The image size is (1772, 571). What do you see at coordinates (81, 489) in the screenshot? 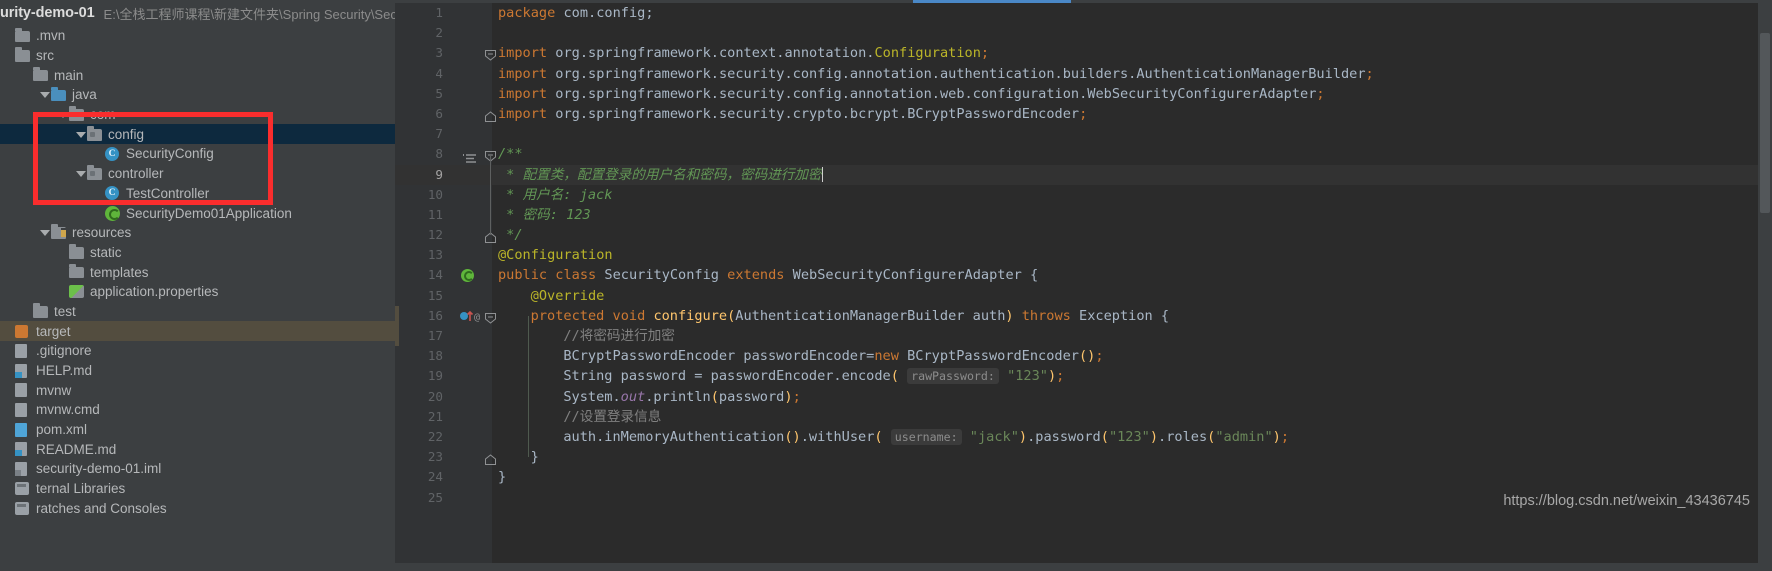
I see `tree-item-label: ternal Libraries` at bounding box center [81, 489].